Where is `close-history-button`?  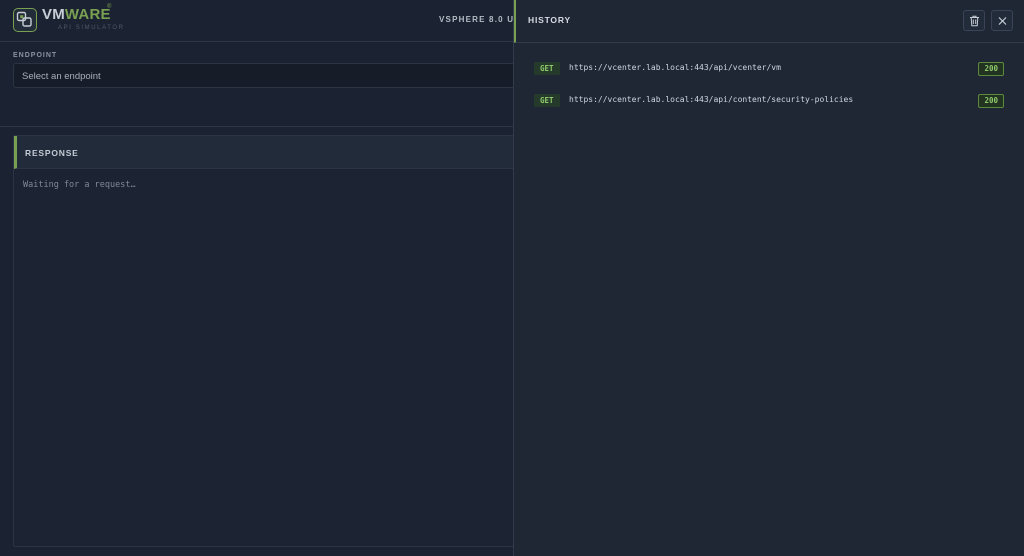
close-history-button is located at coordinates (1002, 20).